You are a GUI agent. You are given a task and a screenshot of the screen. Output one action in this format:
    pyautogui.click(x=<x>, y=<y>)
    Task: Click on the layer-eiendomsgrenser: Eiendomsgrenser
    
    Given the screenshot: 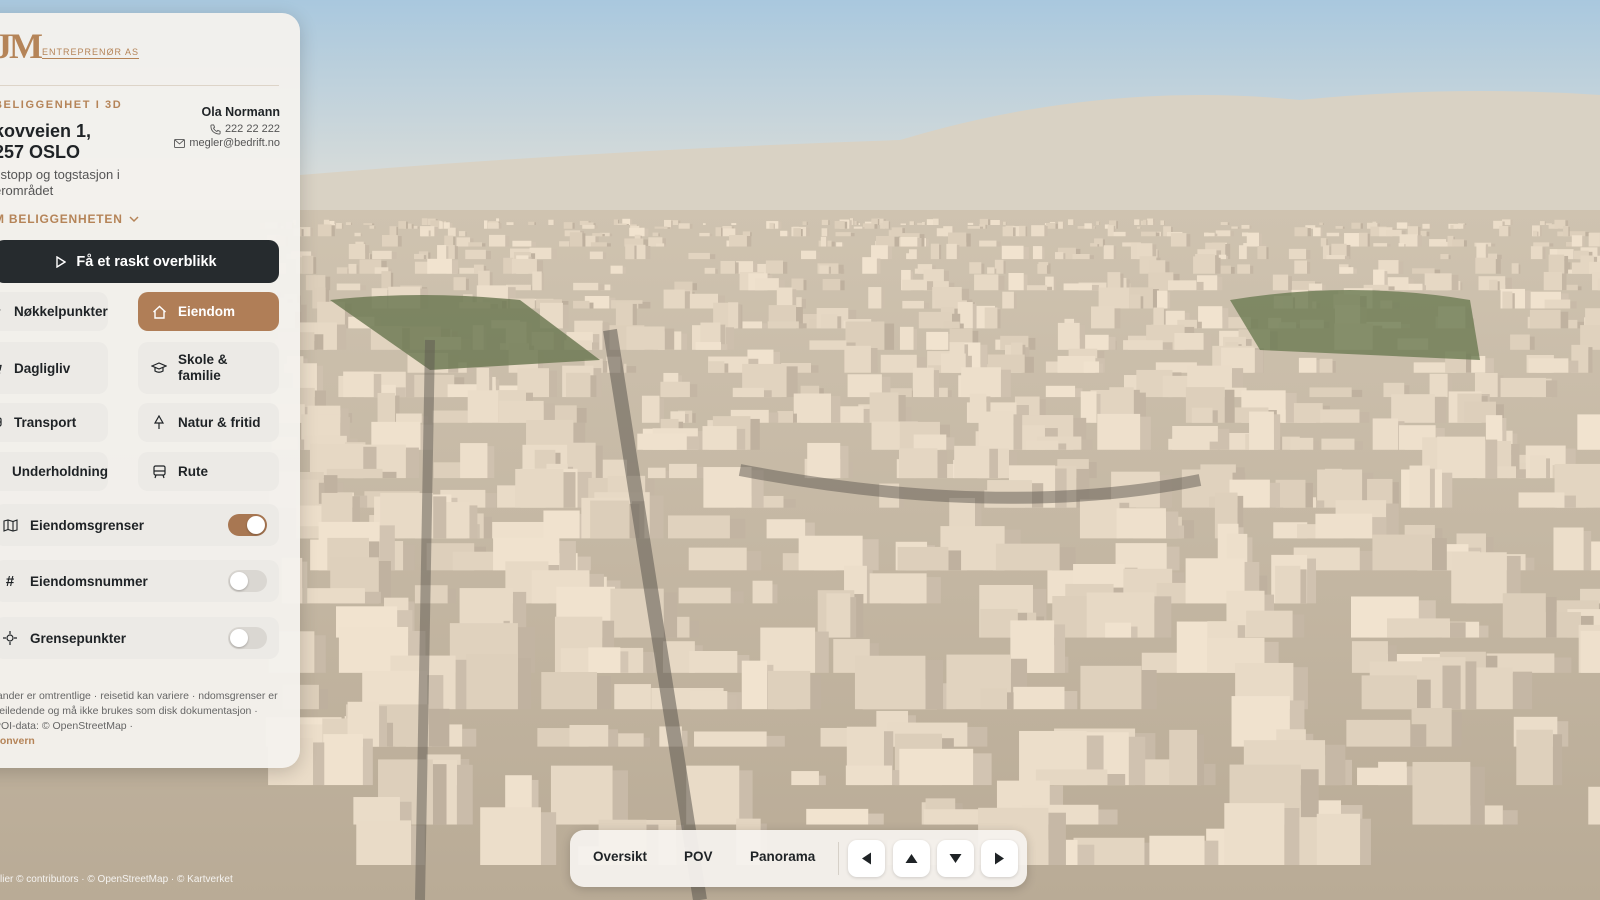 What is the action you would take?
    pyautogui.click(x=139, y=525)
    